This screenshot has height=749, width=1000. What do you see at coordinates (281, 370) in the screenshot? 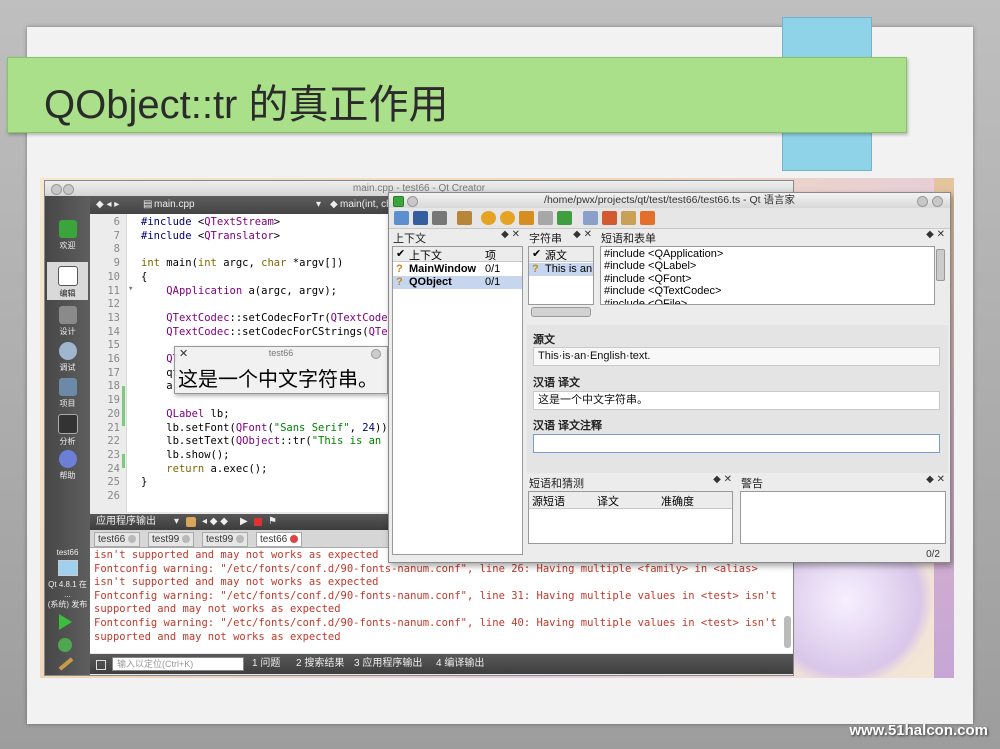
I see `test66-window: test66 ✕ 这是一个中文字符串。` at bounding box center [281, 370].